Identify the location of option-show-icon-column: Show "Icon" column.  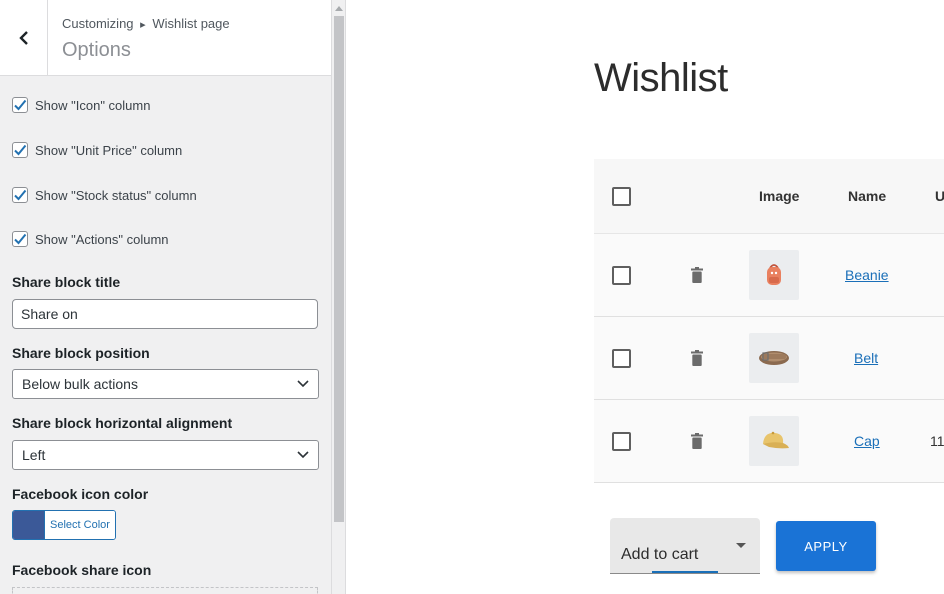
(81, 105).